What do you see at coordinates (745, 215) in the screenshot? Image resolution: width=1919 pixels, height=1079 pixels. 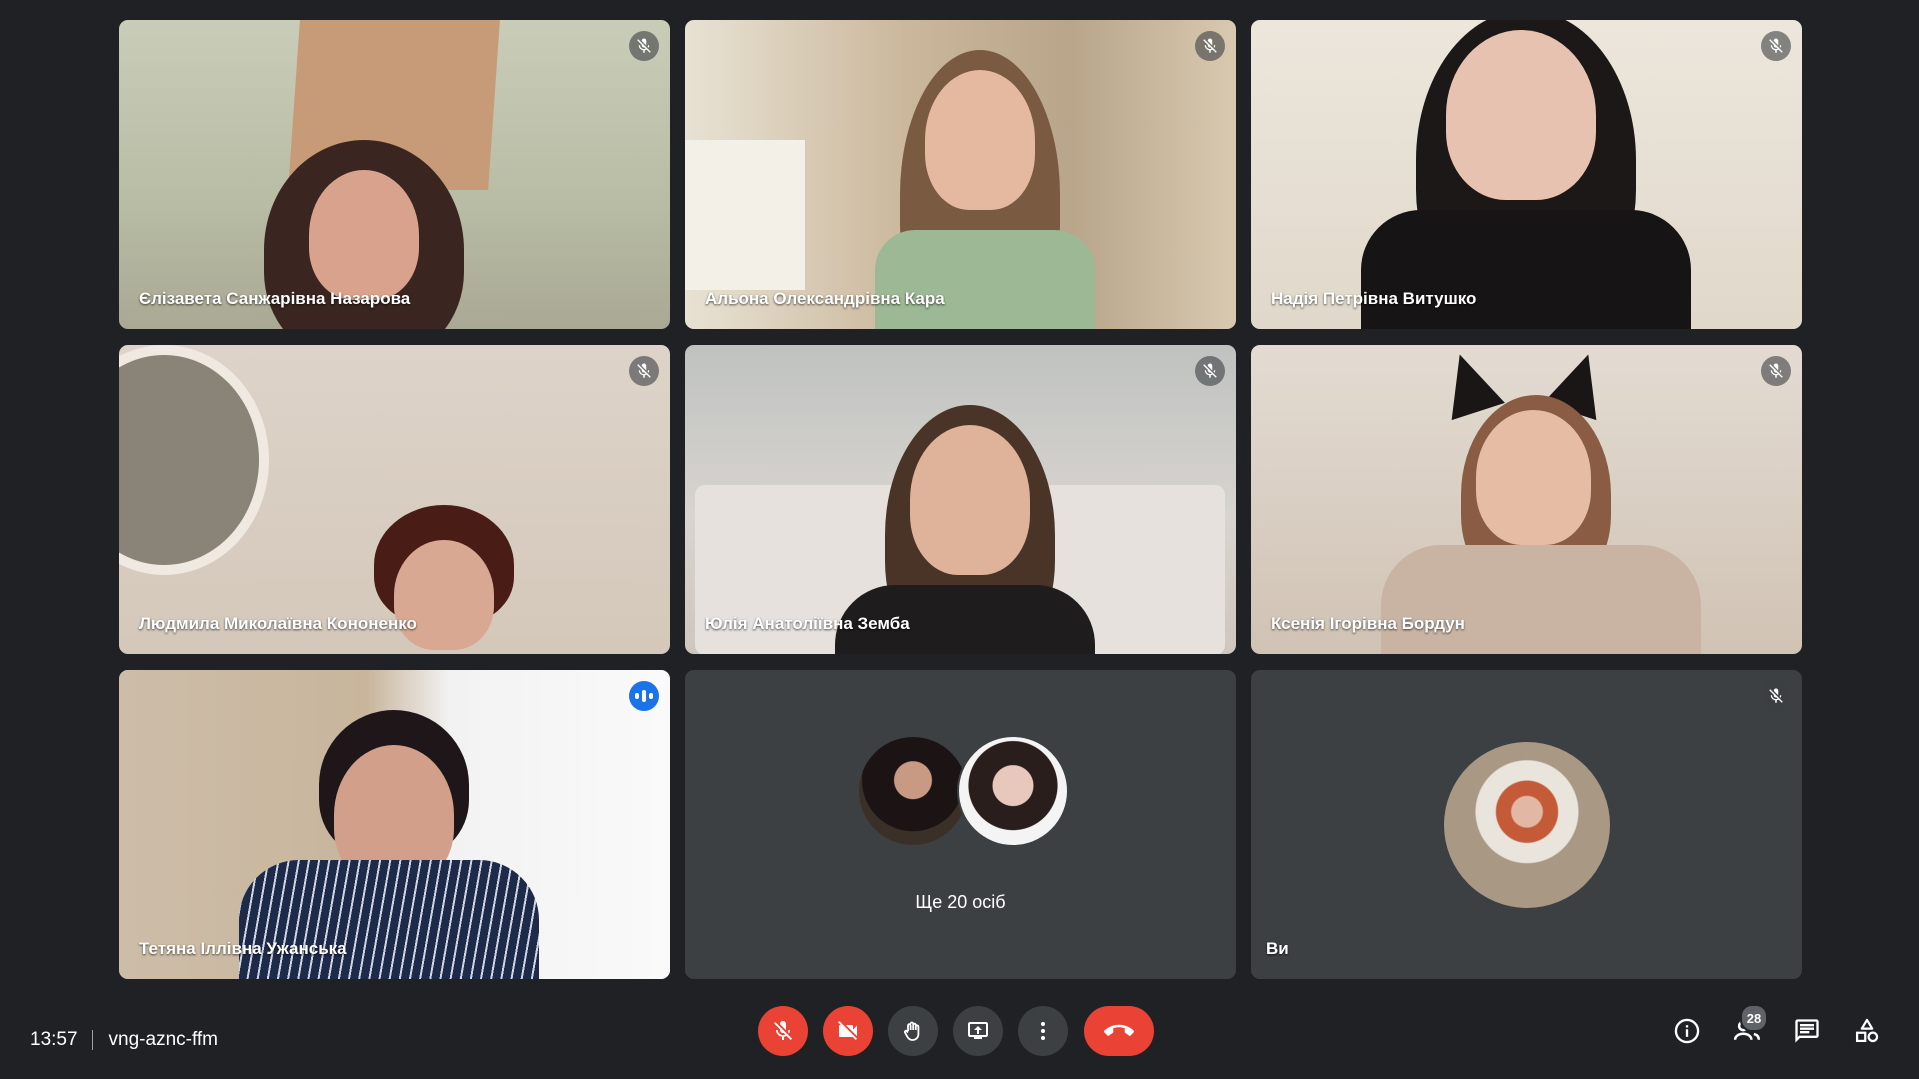 I see `window` at bounding box center [745, 215].